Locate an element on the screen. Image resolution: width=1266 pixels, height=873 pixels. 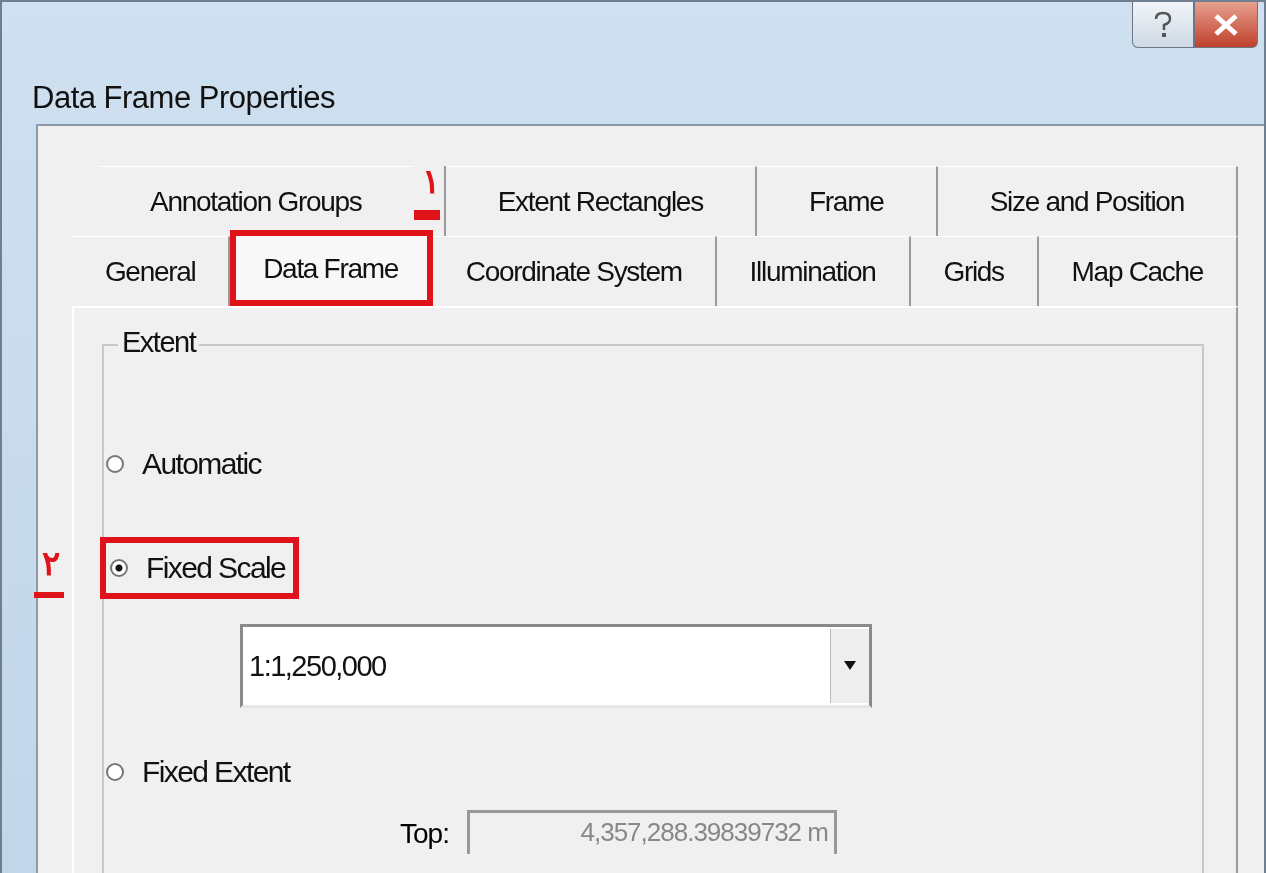
radio-option: Fixed Scale is located at coordinates (200, 568).